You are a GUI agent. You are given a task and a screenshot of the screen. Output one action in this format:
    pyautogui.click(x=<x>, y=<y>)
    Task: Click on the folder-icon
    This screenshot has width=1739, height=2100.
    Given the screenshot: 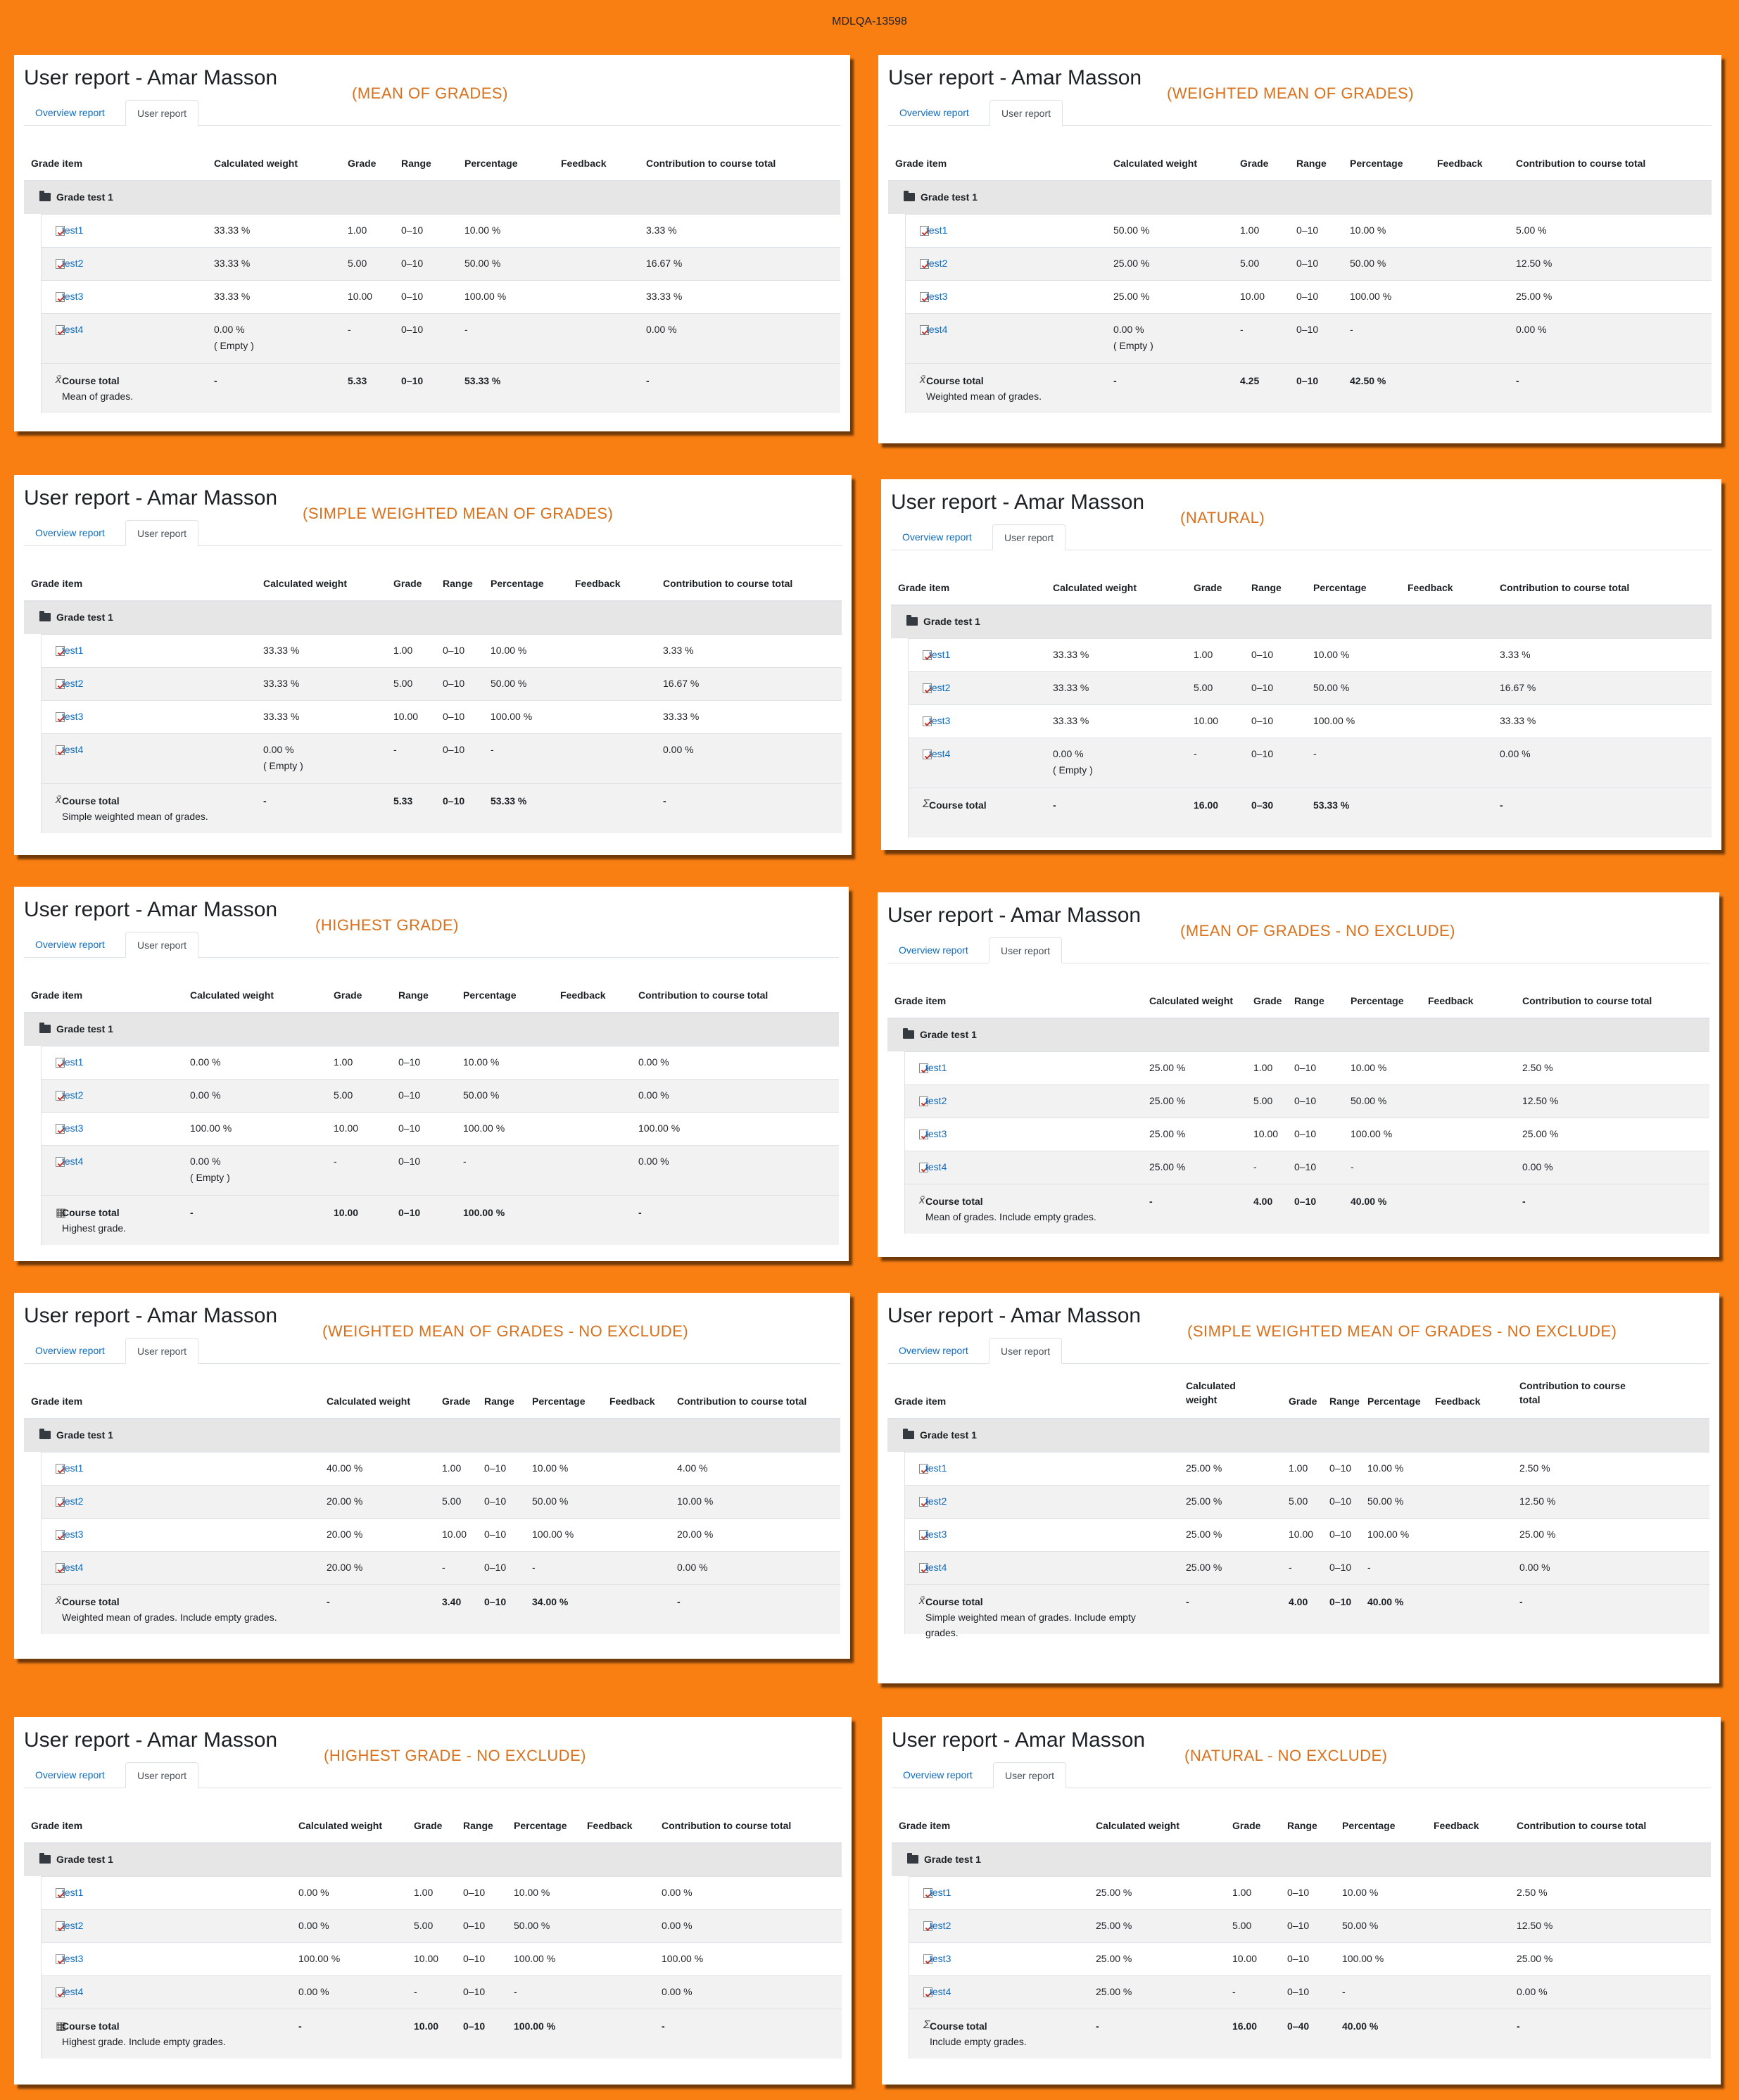 What is the action you would take?
    pyautogui.click(x=45, y=616)
    